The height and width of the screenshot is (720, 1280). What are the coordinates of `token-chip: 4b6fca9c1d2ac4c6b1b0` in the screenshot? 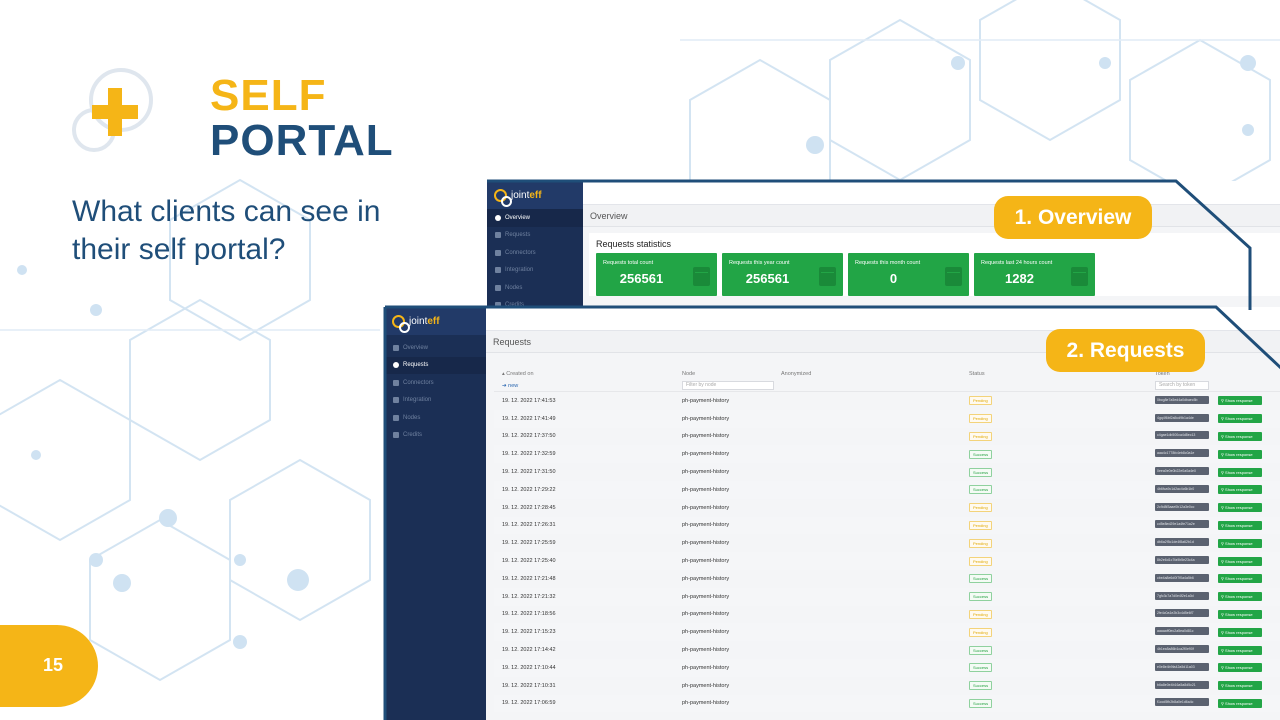 It's located at (1182, 488).